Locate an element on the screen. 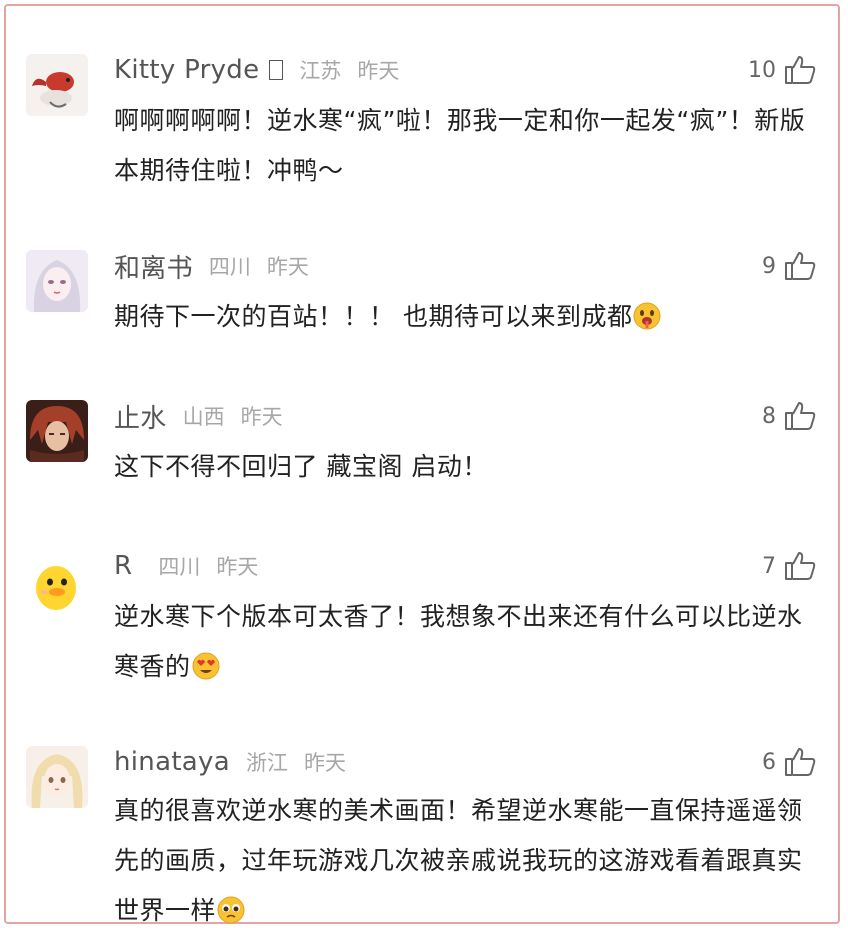 The image size is (848, 942). comment-text: 这下不得不回归了 藏宝阁 启动！ is located at coordinates (464, 467).